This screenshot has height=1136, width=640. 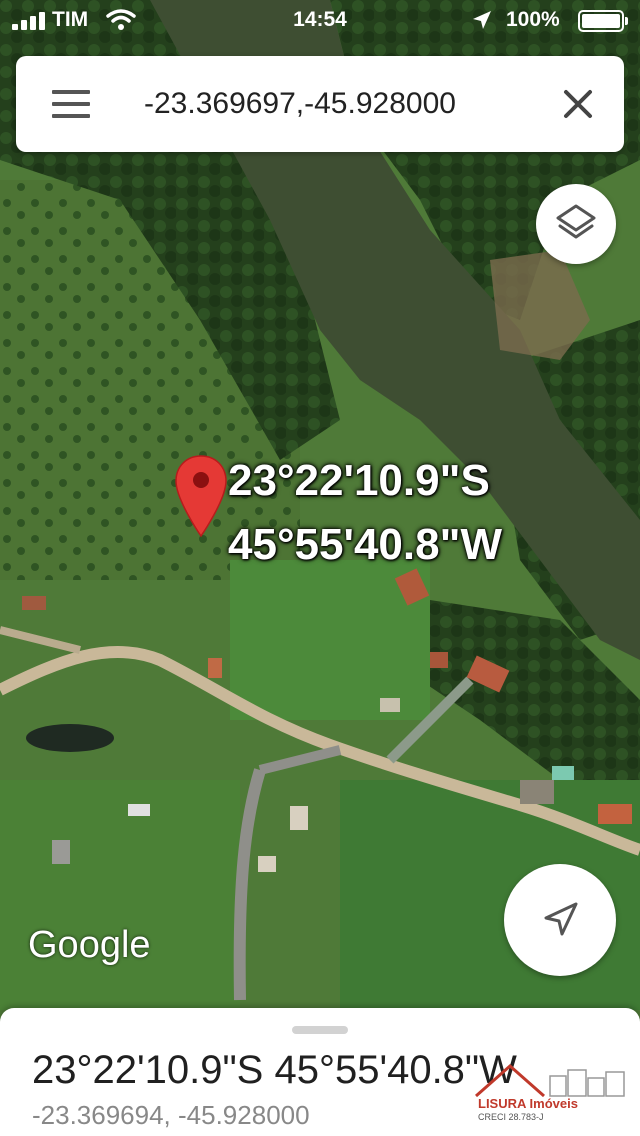 I want to click on my-location-button, so click(x=560, y=920).